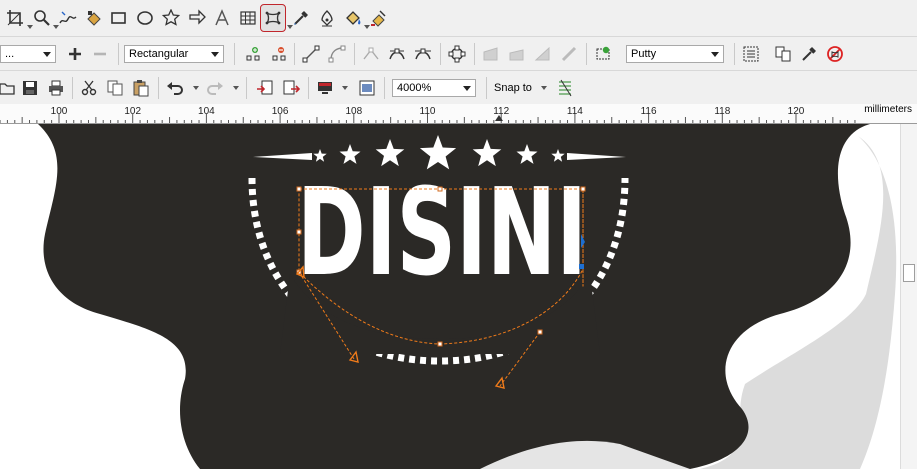  I want to click on snap-to-button: Snap to, so click(513, 88).